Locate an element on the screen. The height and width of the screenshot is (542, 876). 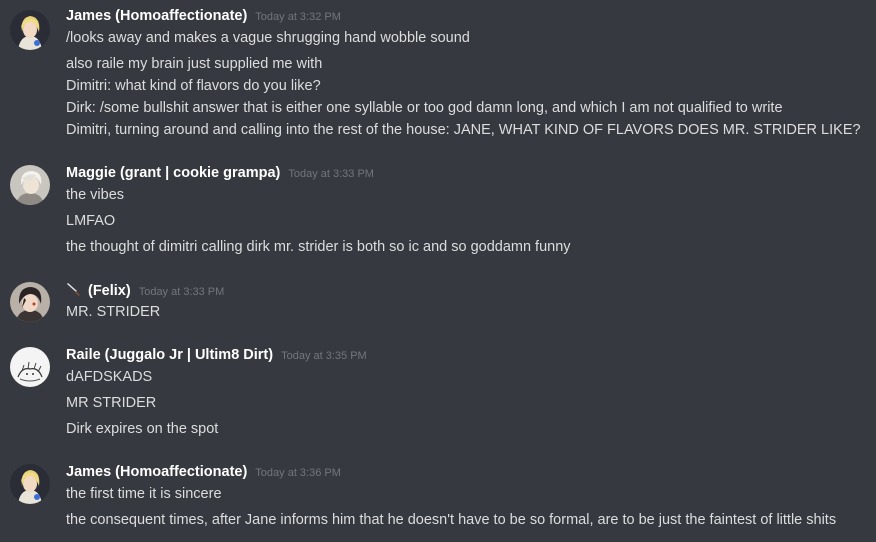
sketch-avatar-icon is located at coordinates (30, 367).